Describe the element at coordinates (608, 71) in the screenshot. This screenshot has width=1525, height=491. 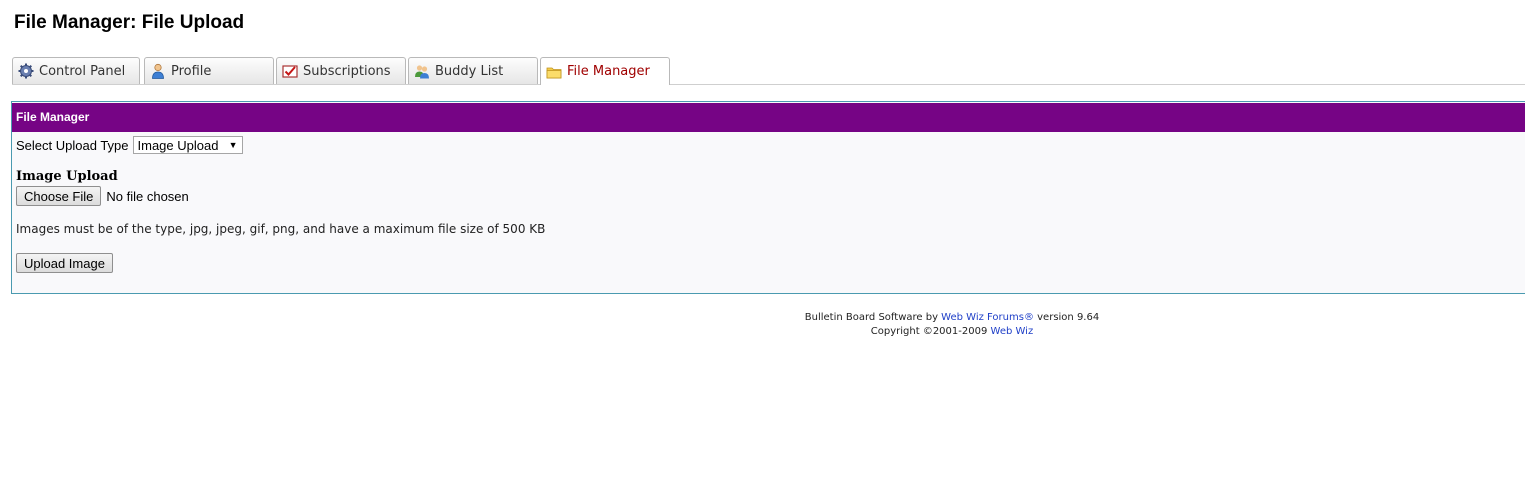
I see `tab-label: File Manager` at that location.